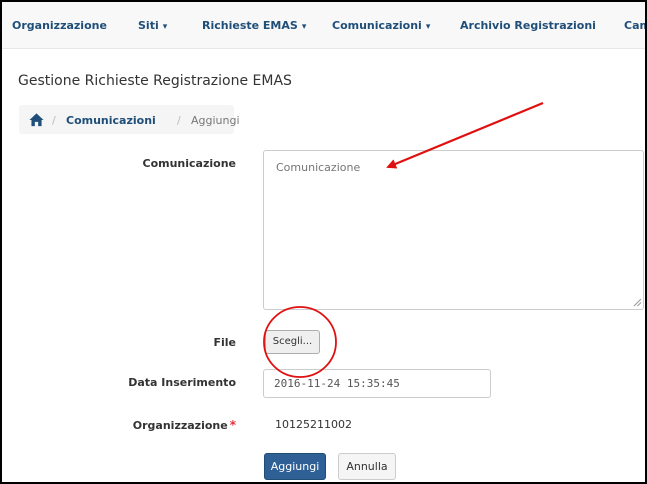 This screenshot has width=647, height=484. I want to click on nav-item-organizzazione: Organizzazione, so click(59, 25).